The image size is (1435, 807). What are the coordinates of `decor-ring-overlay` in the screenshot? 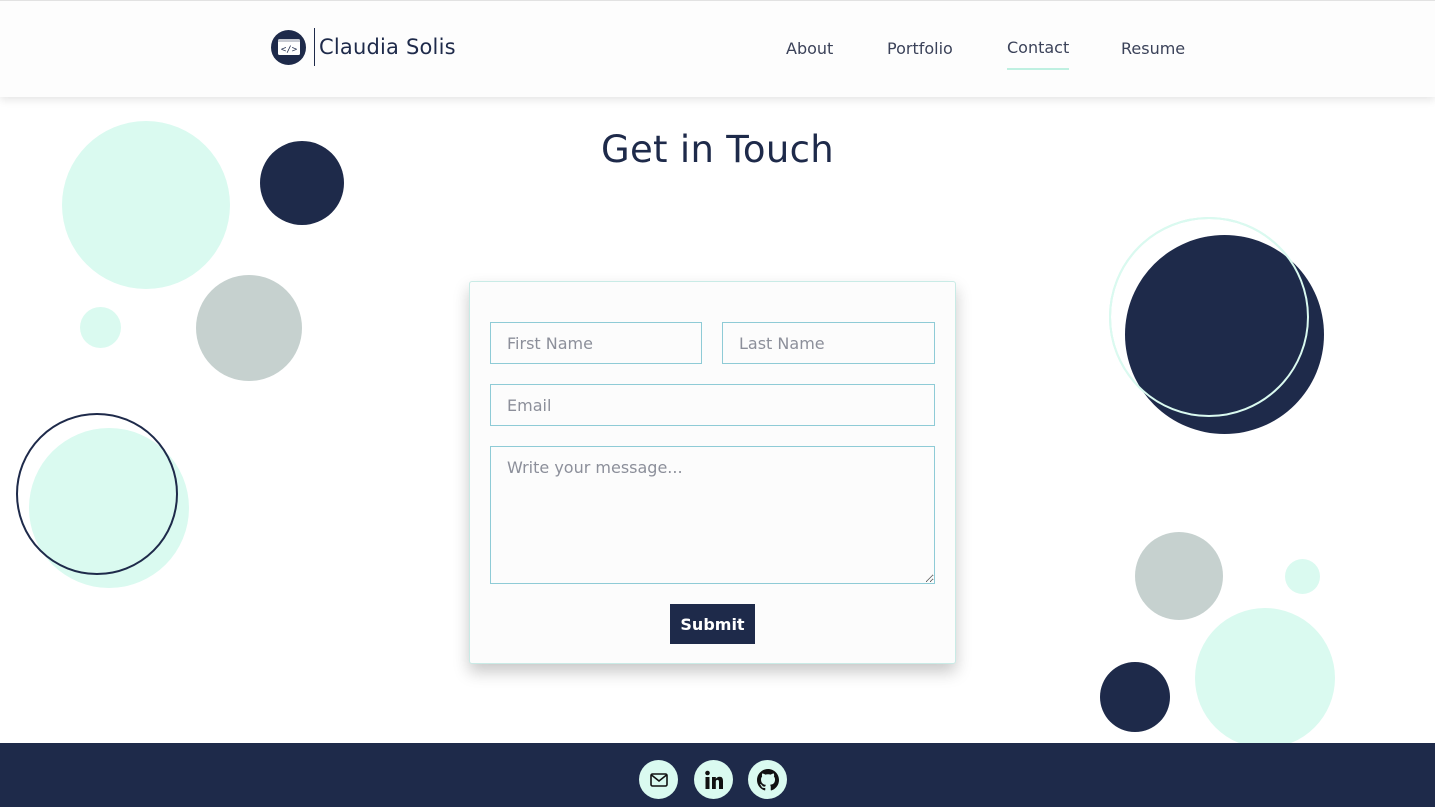 It's located at (1209, 317).